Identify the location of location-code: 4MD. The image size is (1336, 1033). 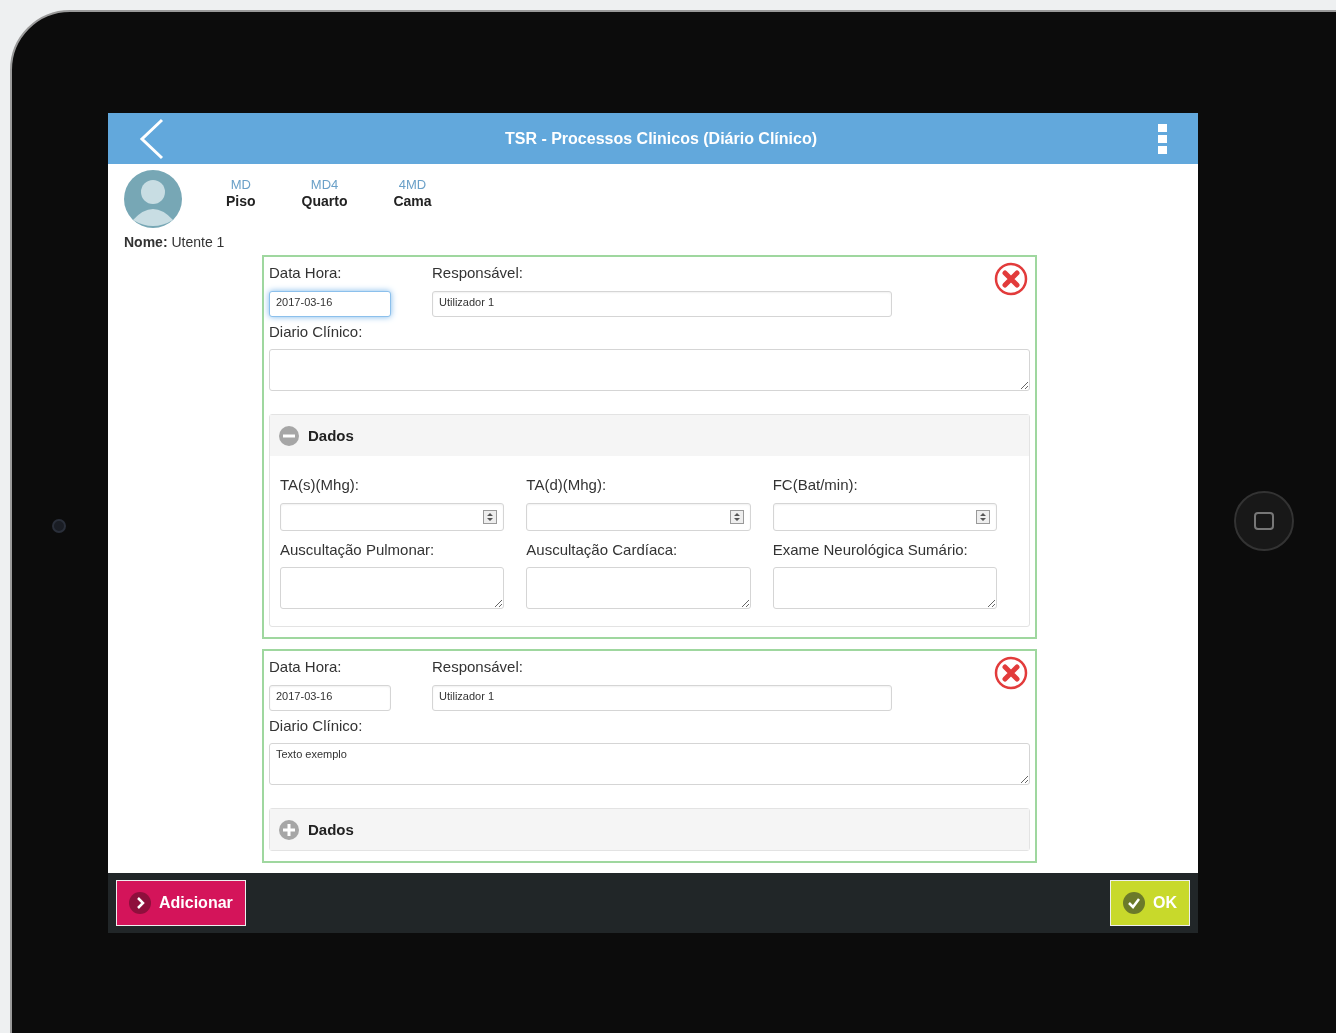
(412, 185).